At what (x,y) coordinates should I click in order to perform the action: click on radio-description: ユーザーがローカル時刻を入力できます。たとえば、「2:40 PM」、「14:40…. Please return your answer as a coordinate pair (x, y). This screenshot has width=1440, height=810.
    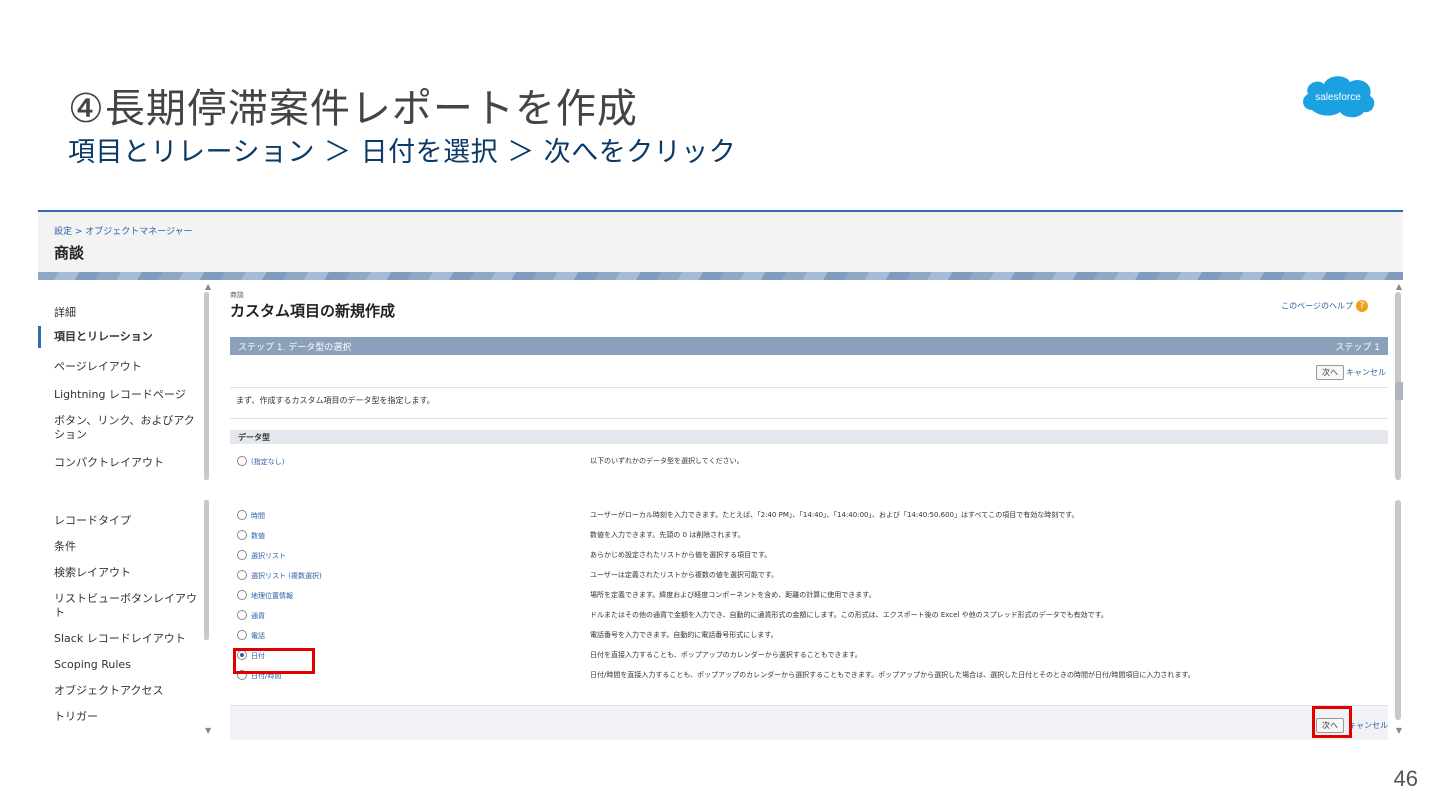
    Looking at the image, I should click on (834, 515).